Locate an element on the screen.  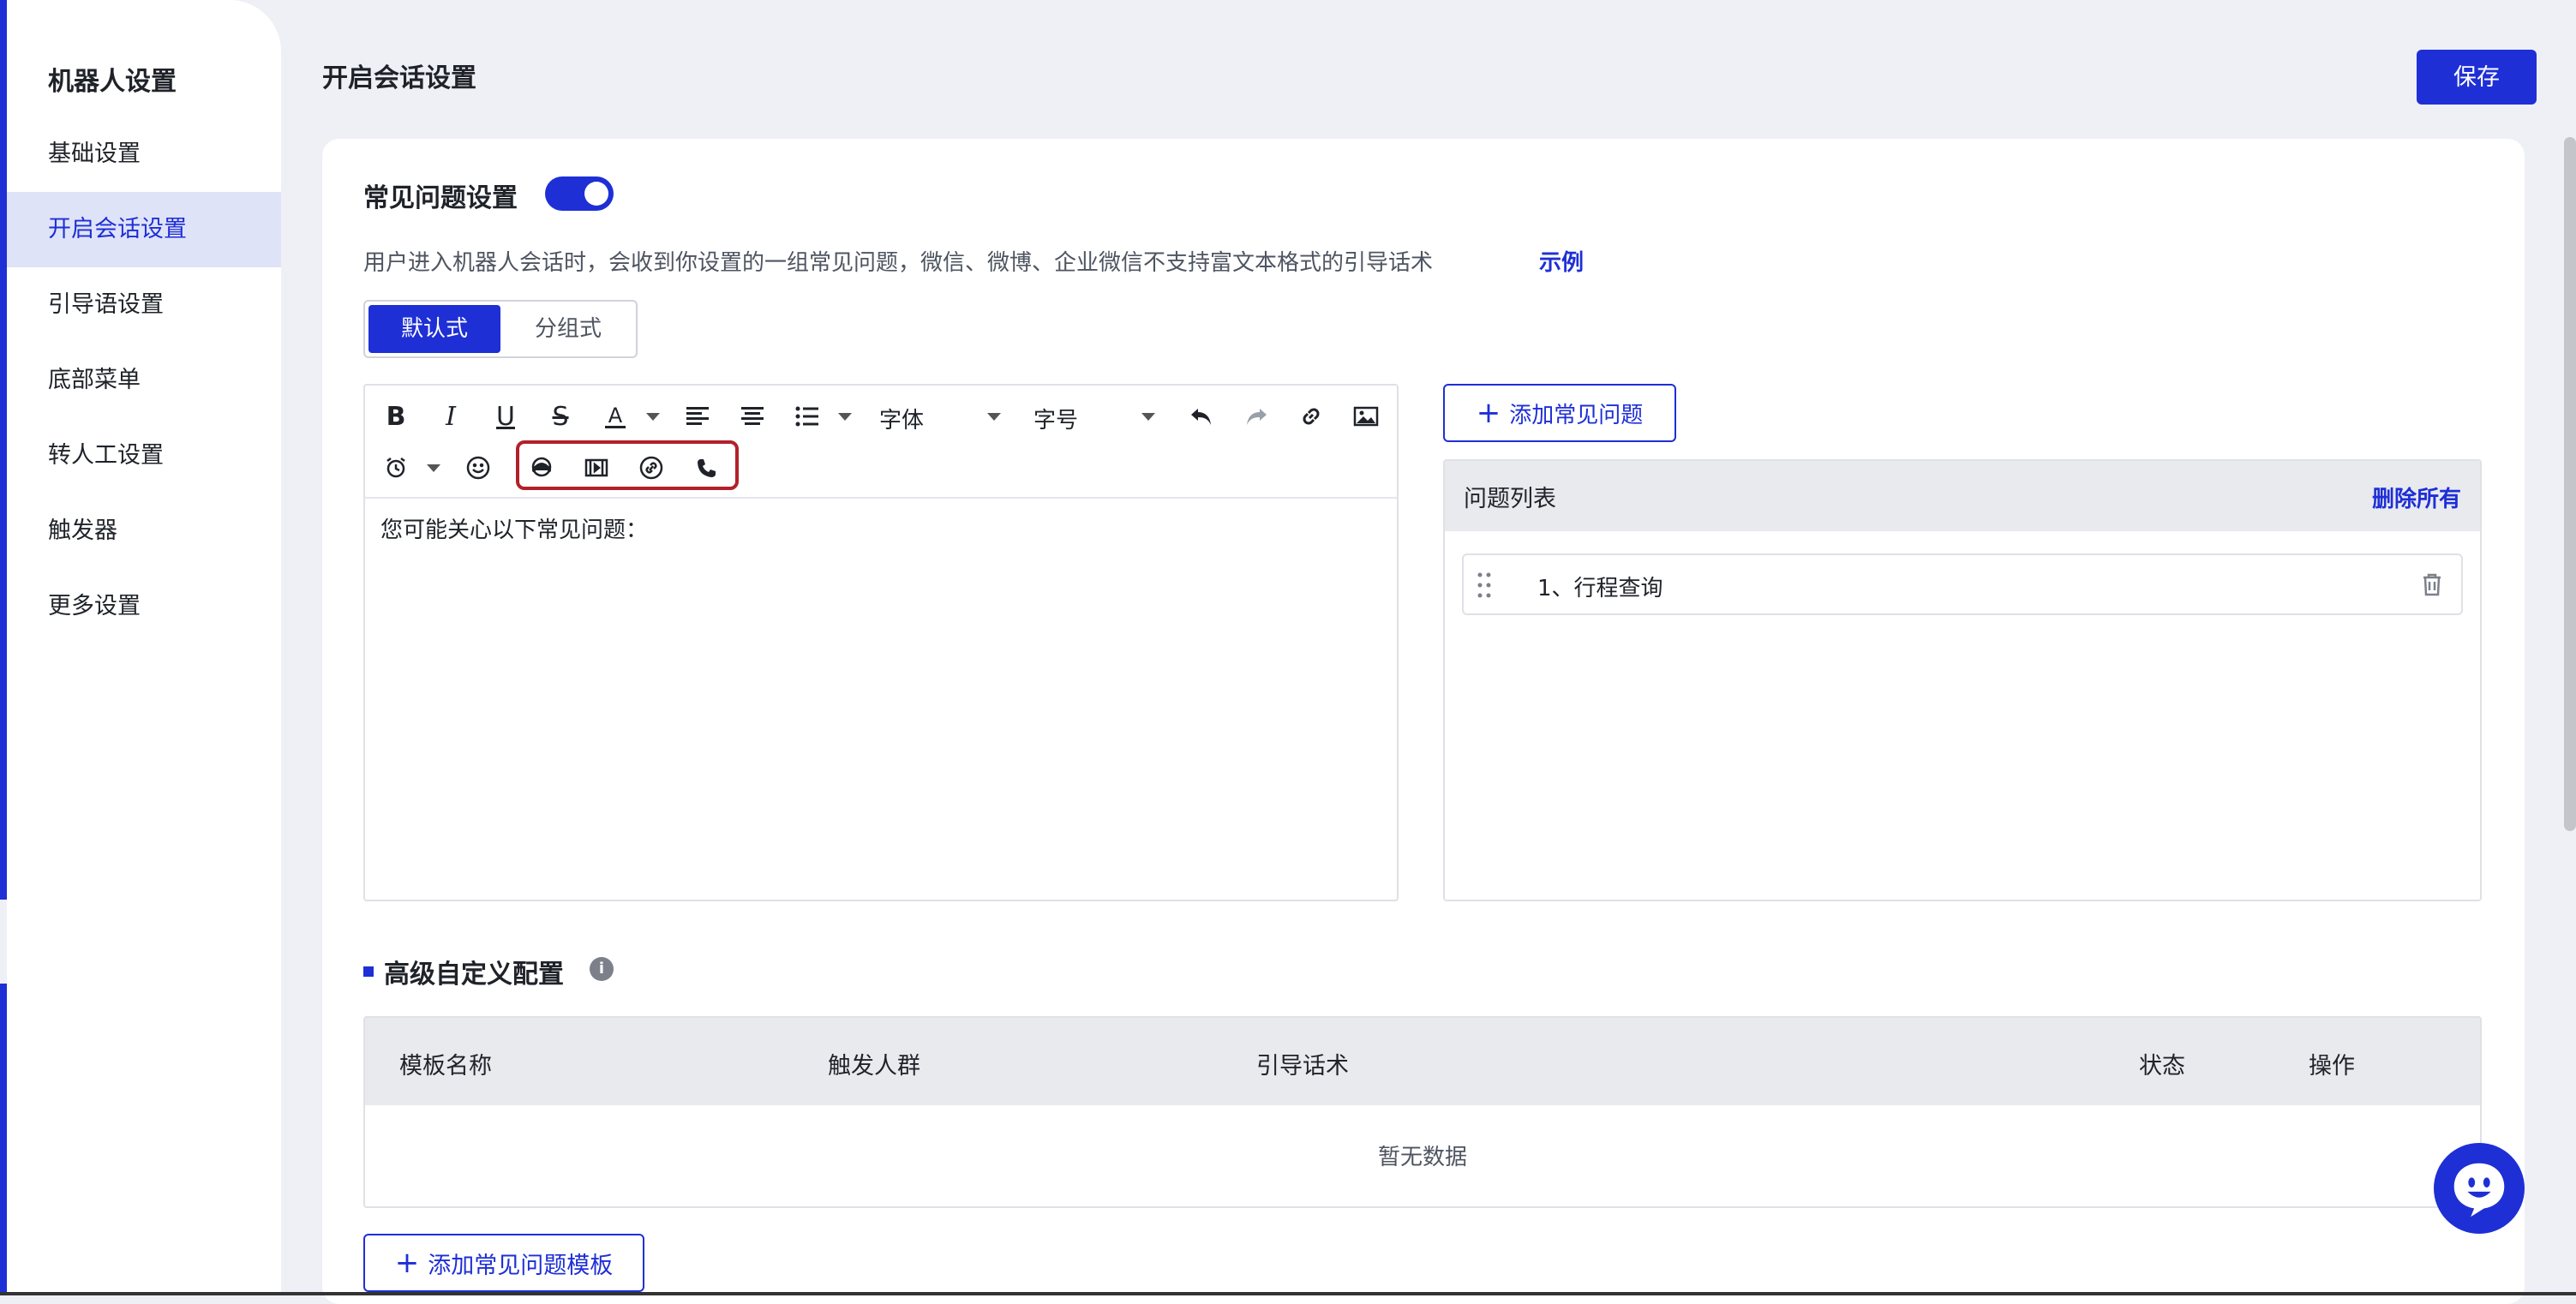
chat-assistant-button is located at coordinates (2479, 1188).